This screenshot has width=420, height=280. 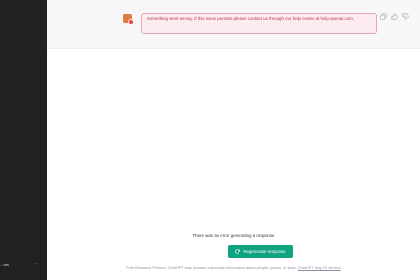 I want to click on sidebar-user-label: ...ors, so click(x=4, y=264).